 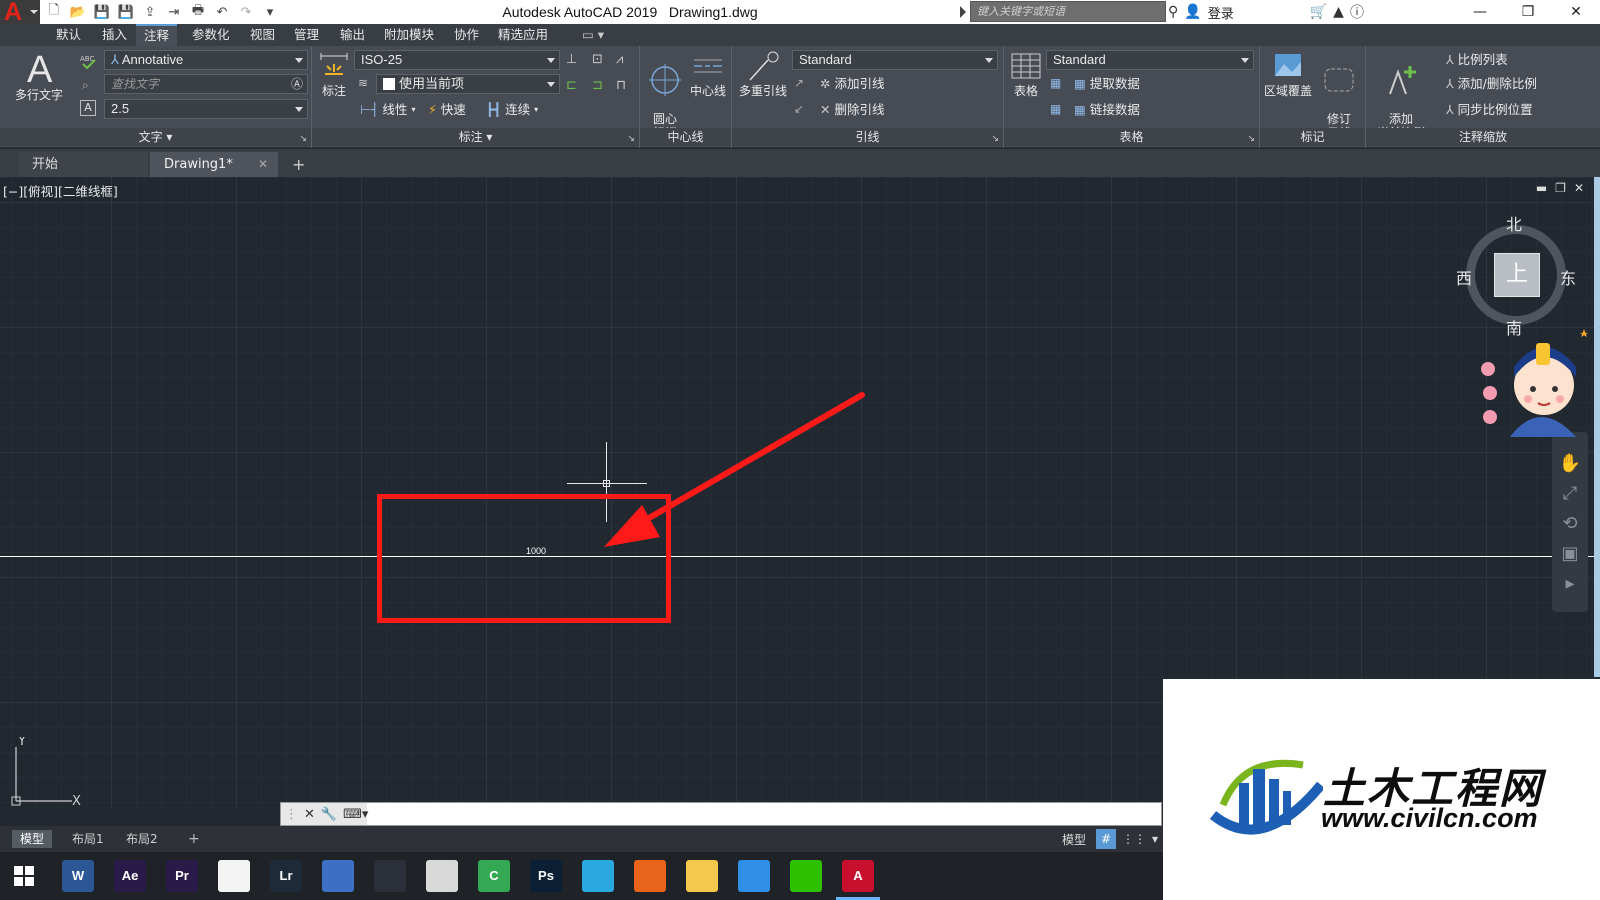 What do you see at coordinates (174, 12) in the screenshot?
I see `share-icon: ⇥` at bounding box center [174, 12].